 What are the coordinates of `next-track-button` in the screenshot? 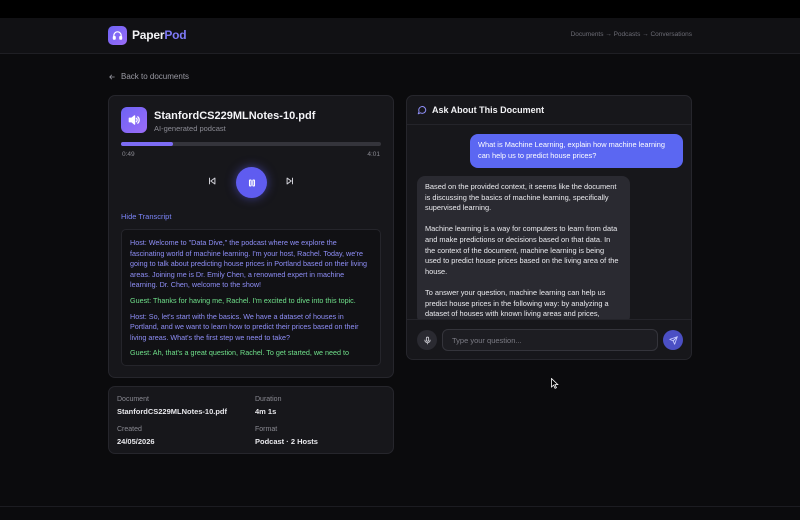 It's located at (290, 181).